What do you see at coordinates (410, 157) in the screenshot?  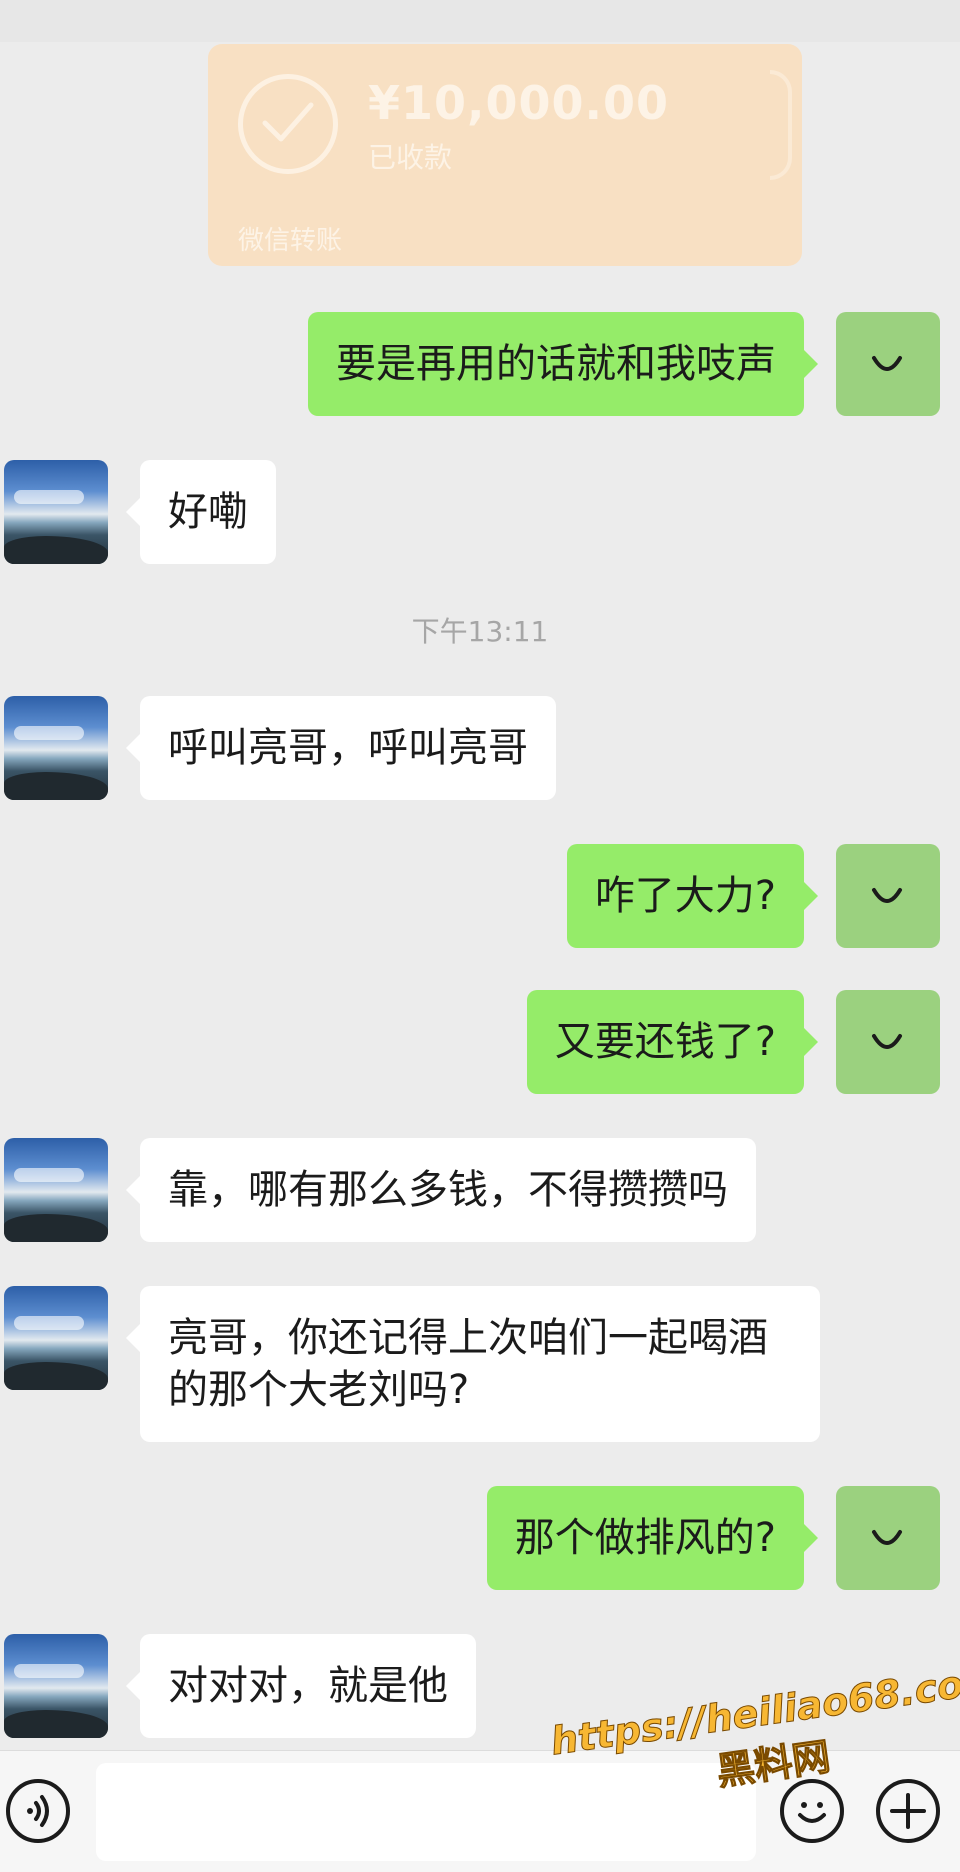 I see `transfer-status: 已收款` at bounding box center [410, 157].